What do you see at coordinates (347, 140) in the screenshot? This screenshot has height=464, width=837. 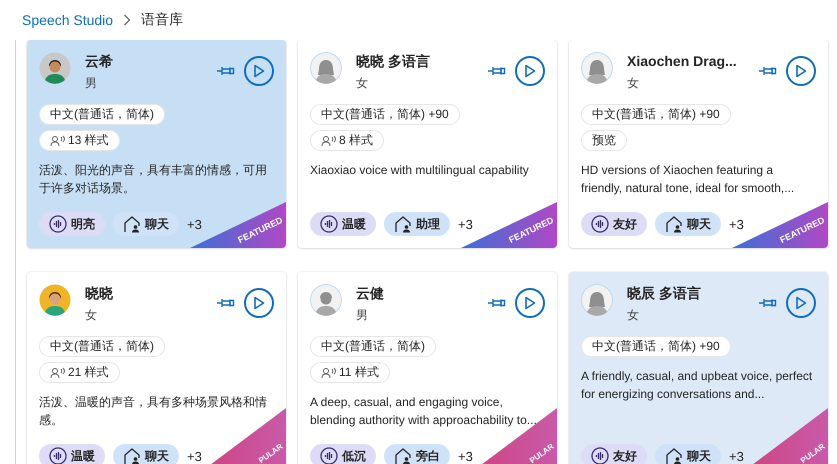 I see `styles-chip: 8 样式` at bounding box center [347, 140].